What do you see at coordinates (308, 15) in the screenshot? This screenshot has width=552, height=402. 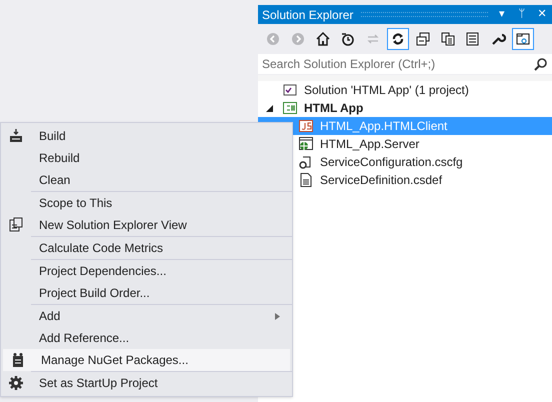 I see `panel-title: Solution Explorer` at bounding box center [308, 15].